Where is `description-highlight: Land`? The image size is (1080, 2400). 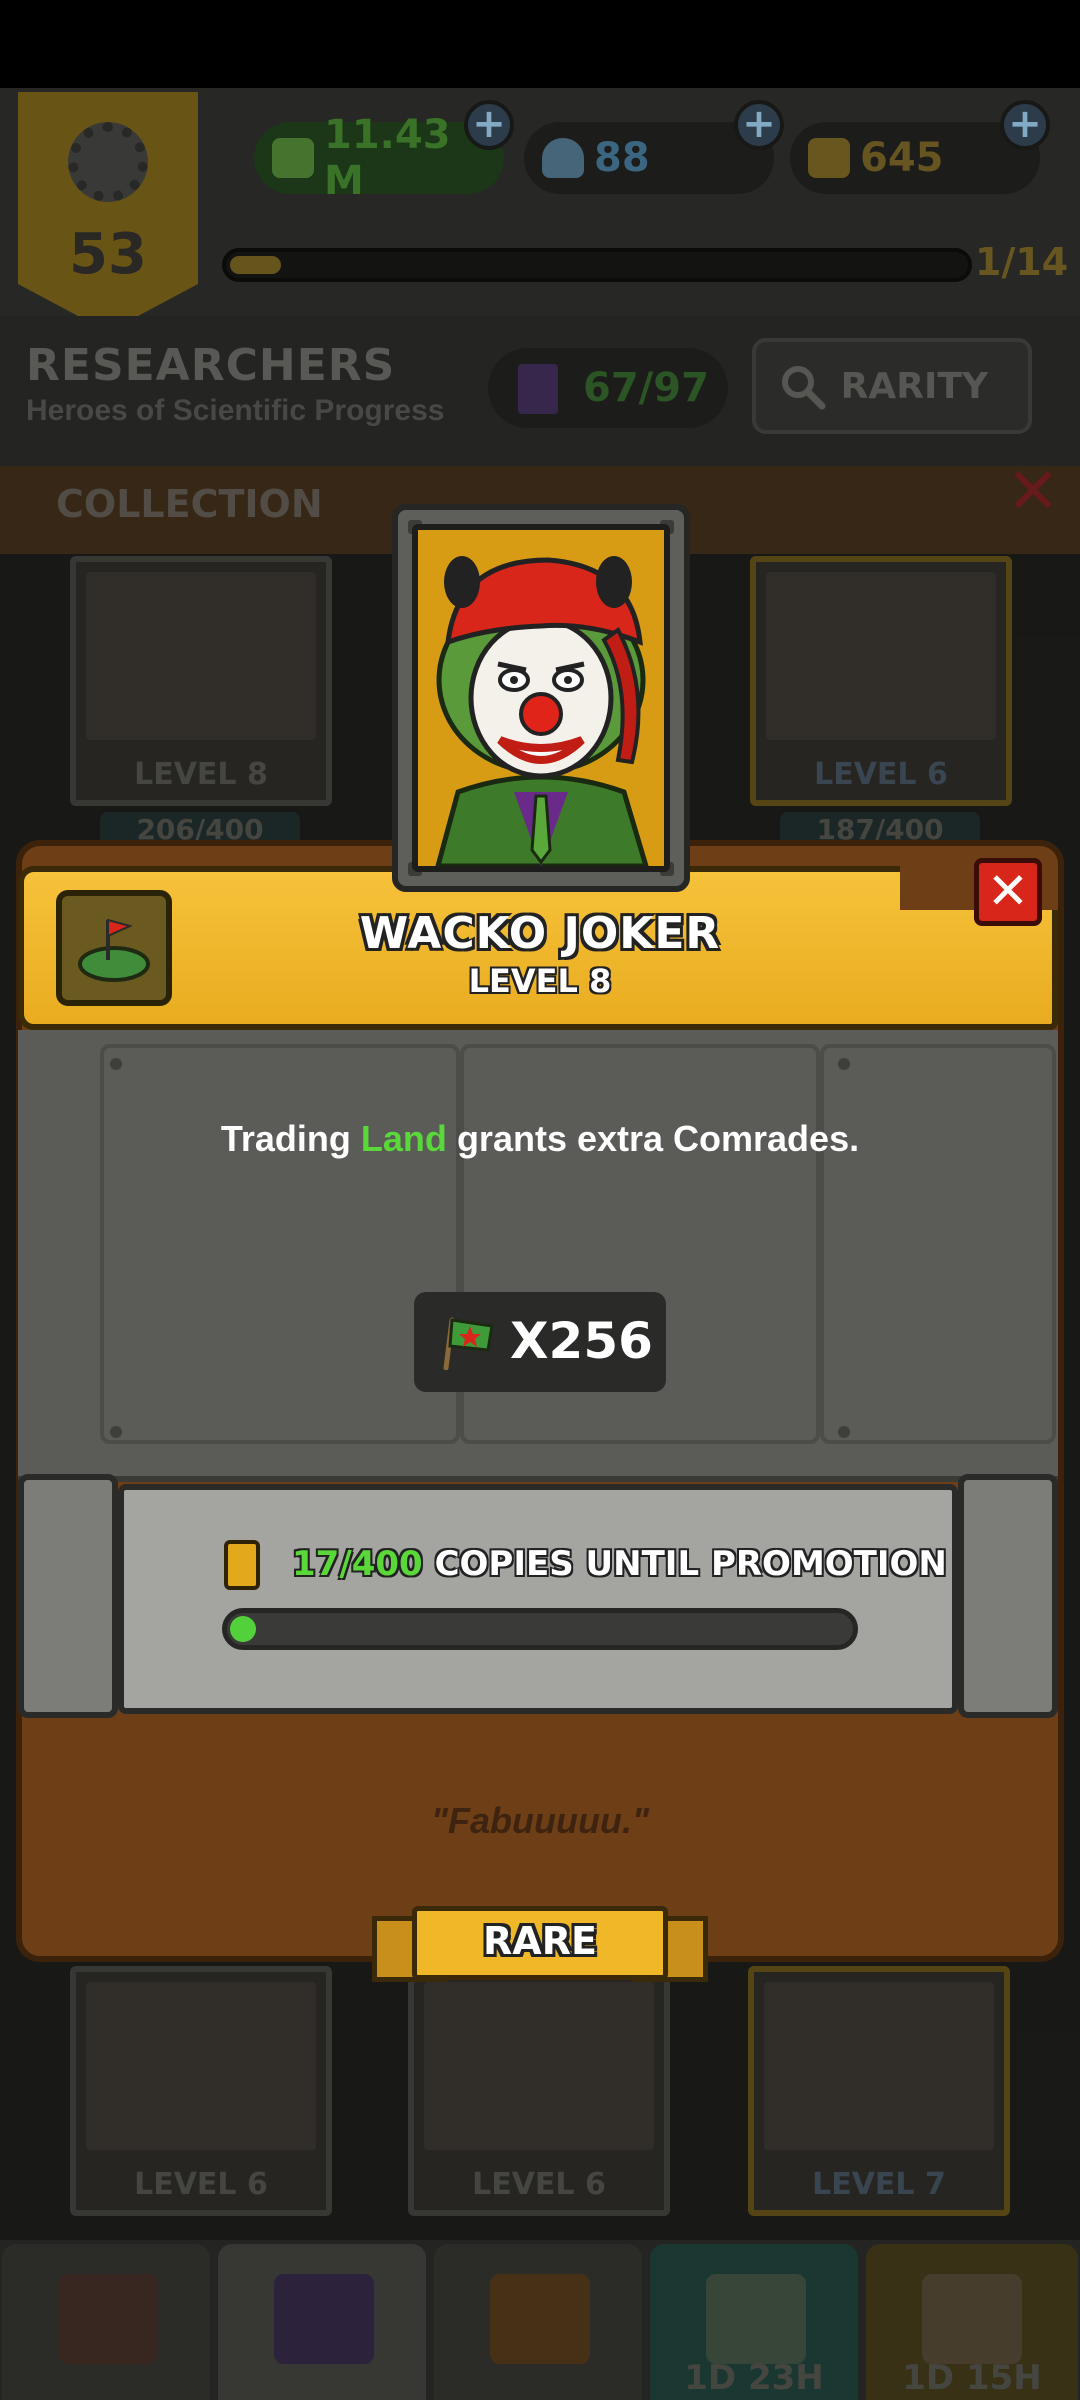
description-highlight: Land is located at coordinates (403, 1138).